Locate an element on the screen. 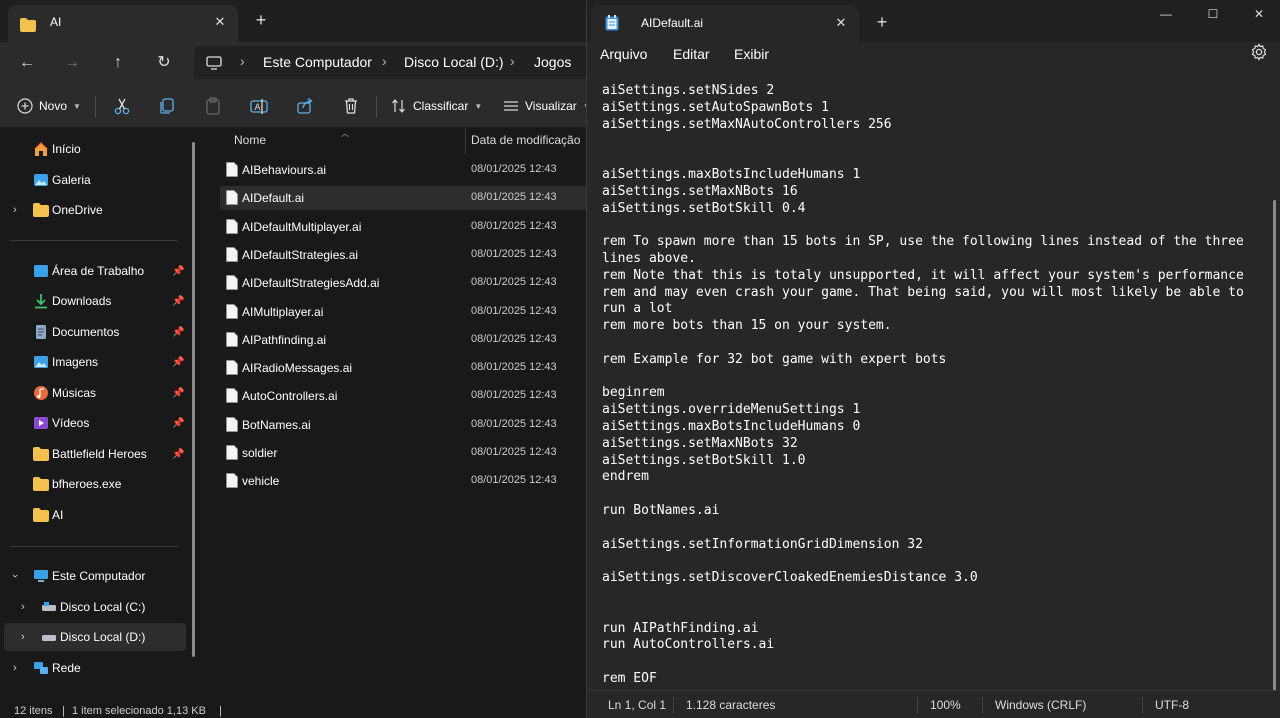  zoom-level: 100% is located at coordinates (945, 705).